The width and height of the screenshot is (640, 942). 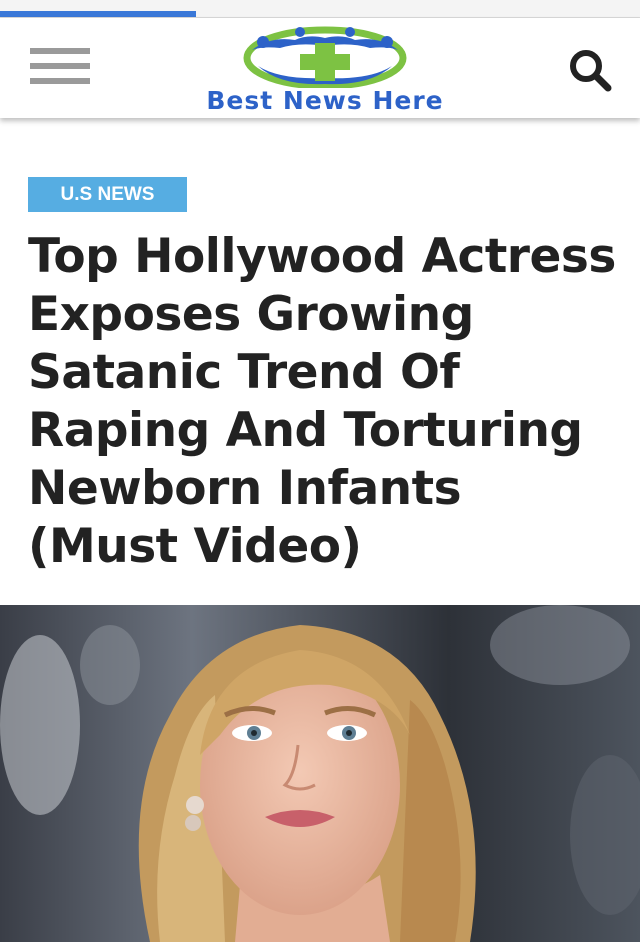 I want to click on browser-top-bar, so click(x=320, y=9).